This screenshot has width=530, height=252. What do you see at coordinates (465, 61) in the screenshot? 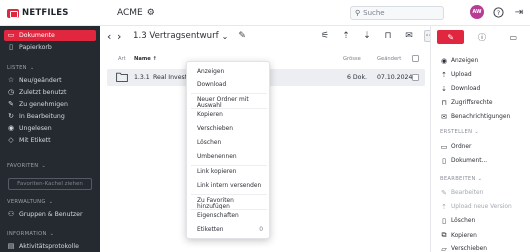
I see `action-label: Anzeigen` at bounding box center [465, 61].